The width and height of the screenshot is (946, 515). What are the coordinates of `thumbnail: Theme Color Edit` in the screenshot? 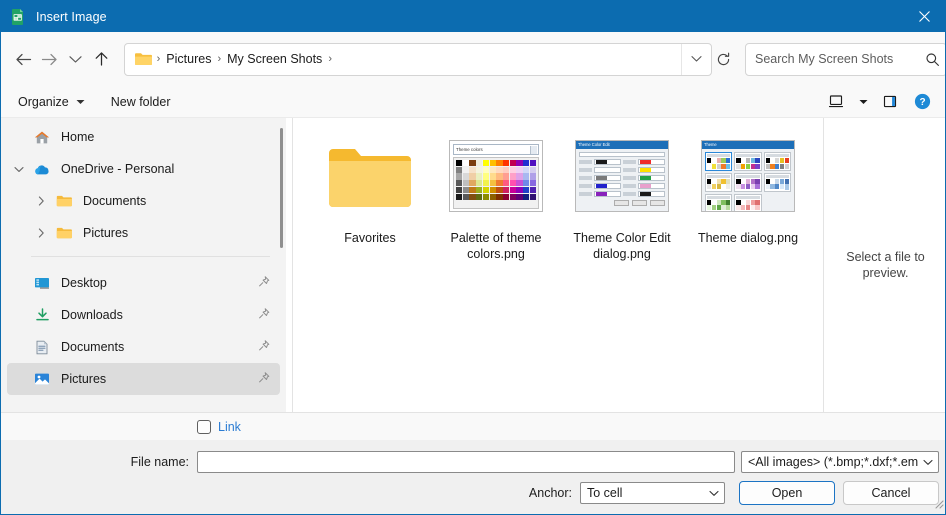 It's located at (622, 176).